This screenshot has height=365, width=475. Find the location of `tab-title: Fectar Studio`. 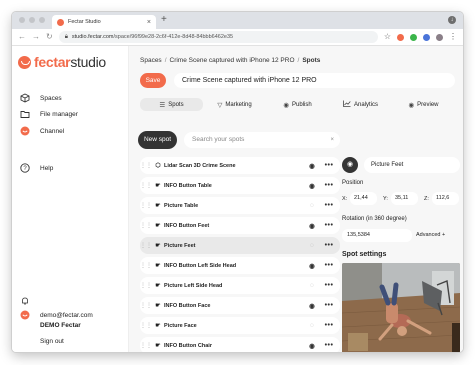

tab-title: Fectar Studio is located at coordinates (84, 22).